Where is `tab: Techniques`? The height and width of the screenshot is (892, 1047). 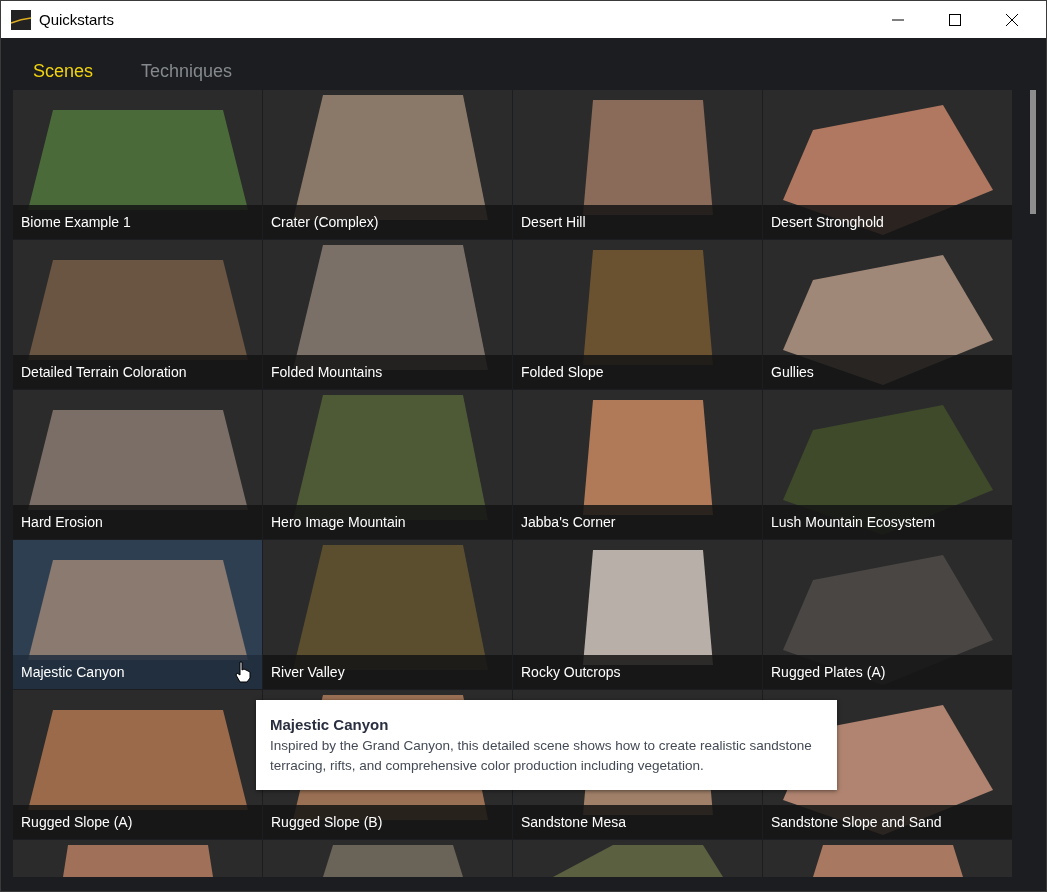 tab: Techniques is located at coordinates (187, 71).